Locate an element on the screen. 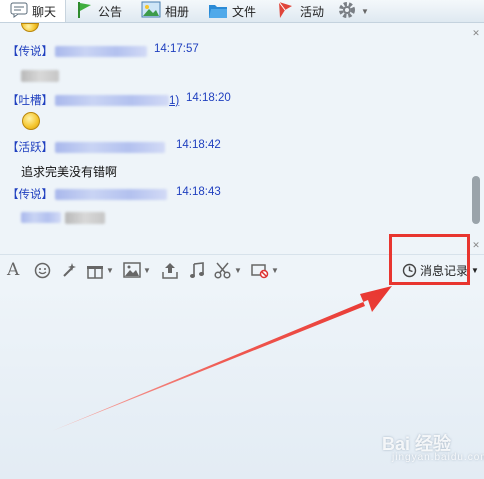  gift-button: ▼ is located at coordinates (100, 270).